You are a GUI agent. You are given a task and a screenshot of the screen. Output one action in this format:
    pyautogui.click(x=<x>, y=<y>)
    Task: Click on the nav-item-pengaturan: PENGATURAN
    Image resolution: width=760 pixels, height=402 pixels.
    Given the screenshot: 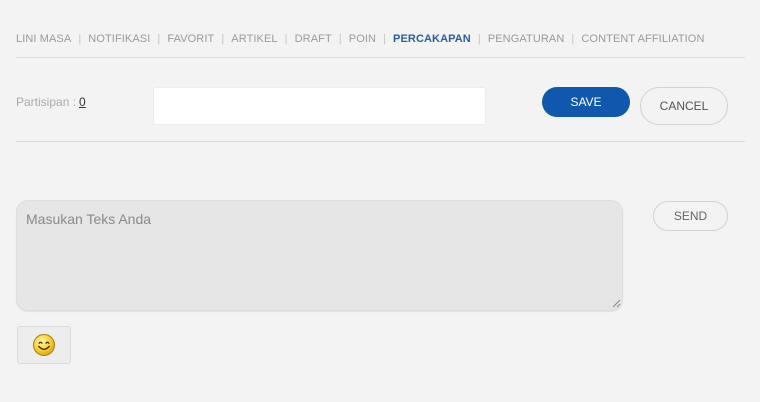 What is the action you would take?
    pyautogui.click(x=526, y=39)
    